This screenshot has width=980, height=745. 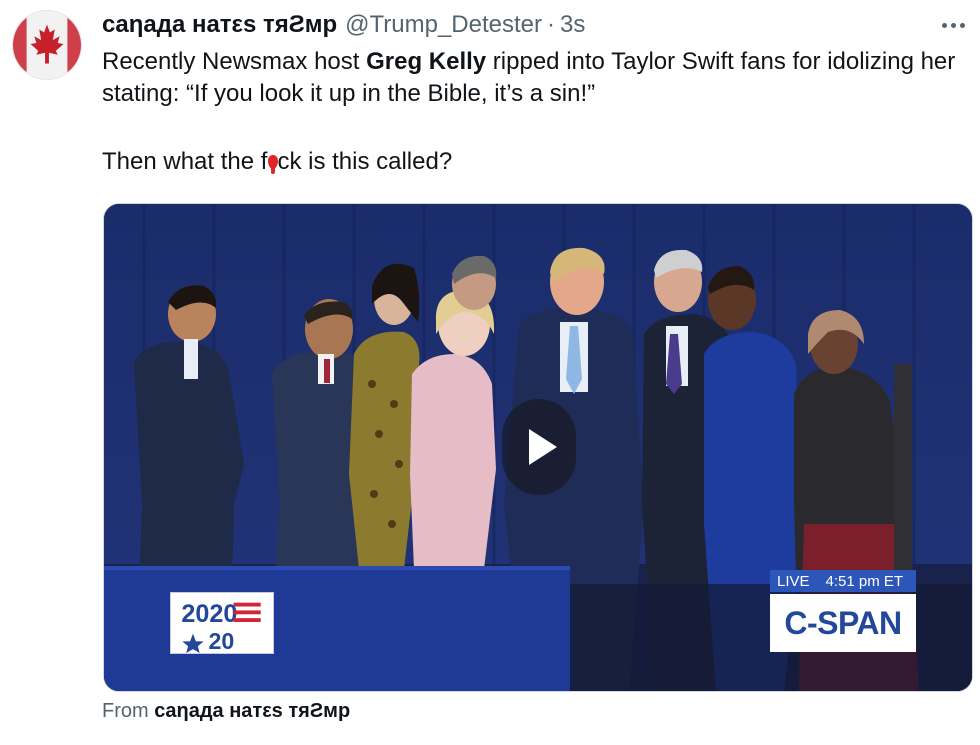 I want to click on text-segment: Then what the f, so click(x=185, y=161).